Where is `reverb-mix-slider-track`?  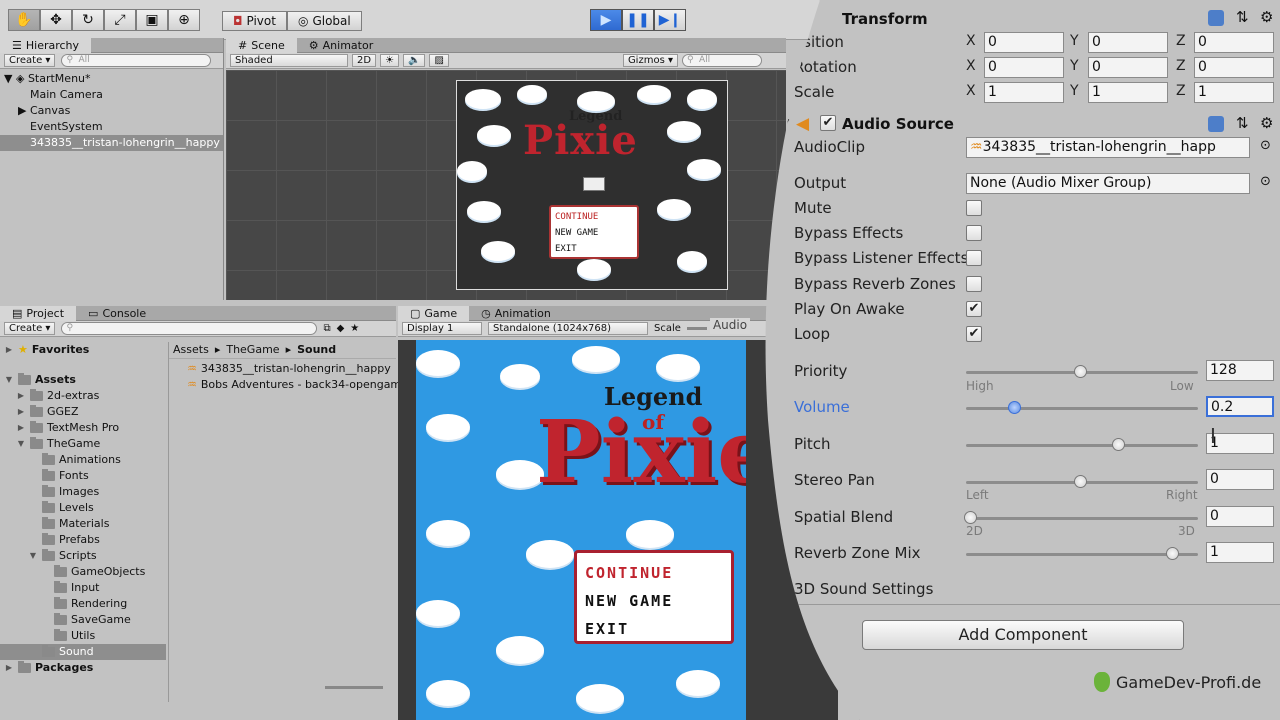 reverb-mix-slider-track is located at coordinates (1082, 554).